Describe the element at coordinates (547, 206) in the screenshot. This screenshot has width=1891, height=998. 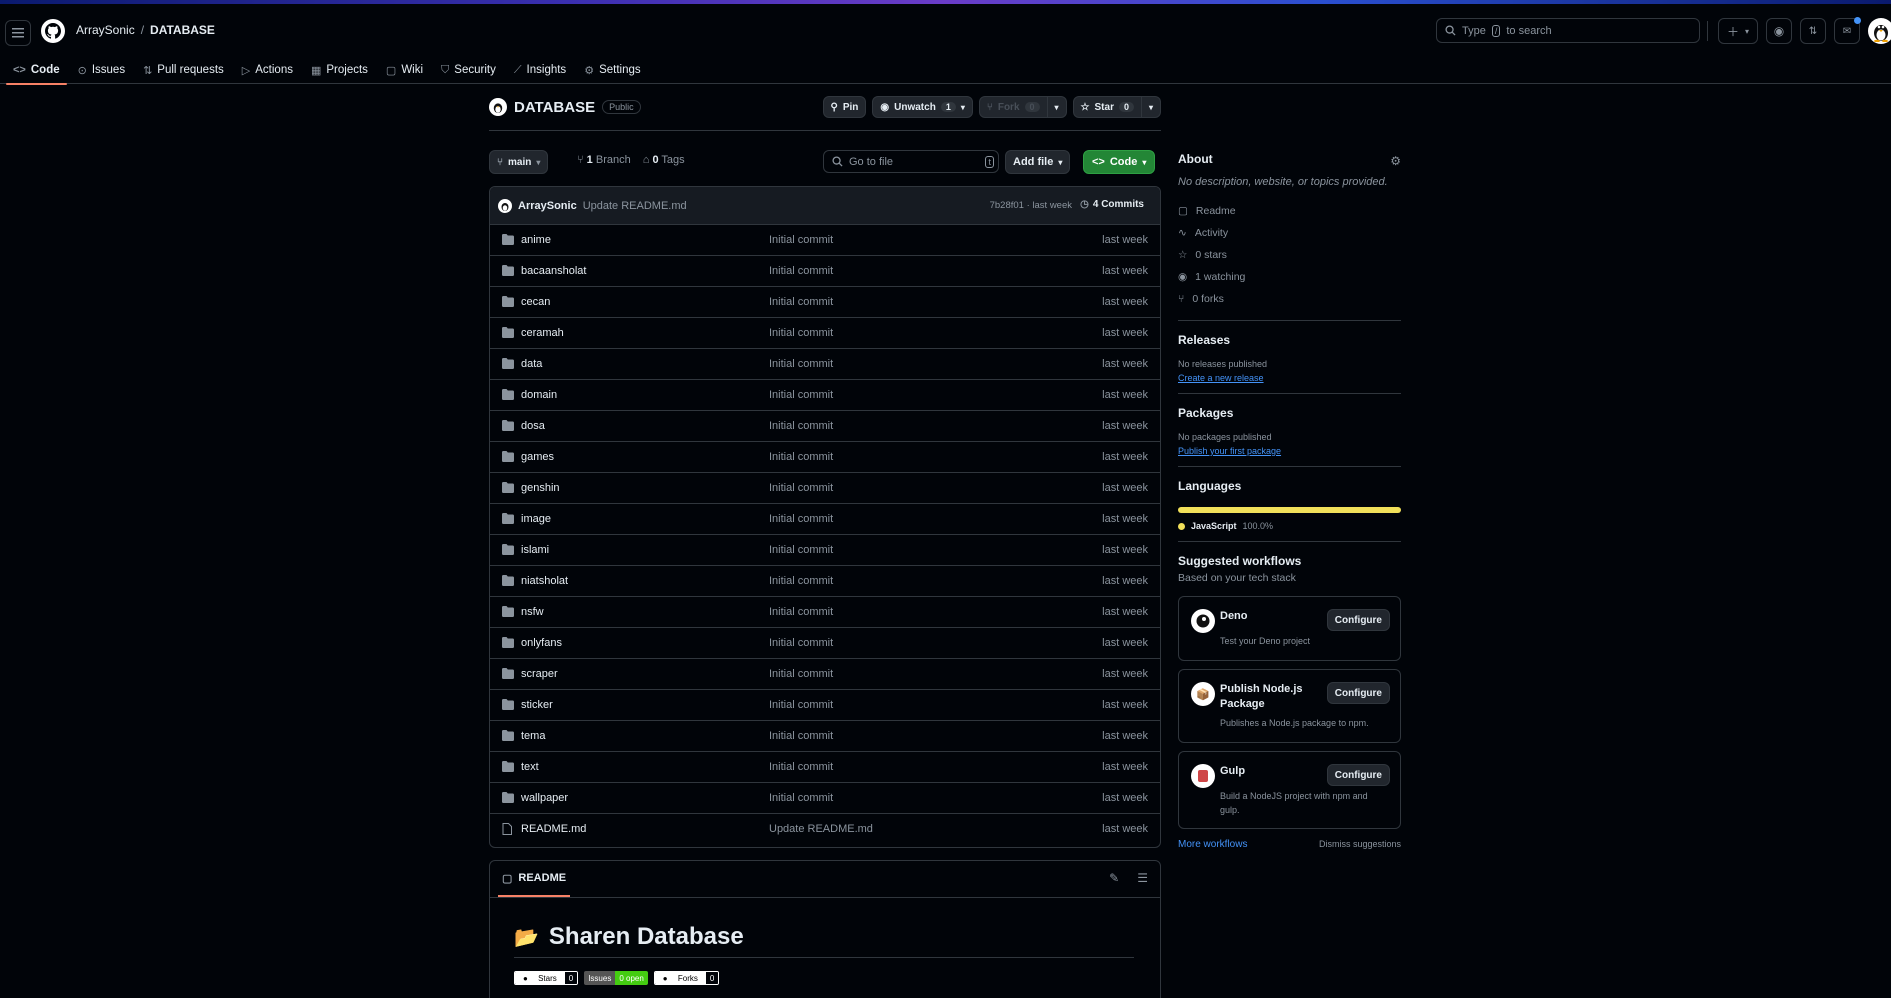
I see `commit-author: ArraySonic` at that location.